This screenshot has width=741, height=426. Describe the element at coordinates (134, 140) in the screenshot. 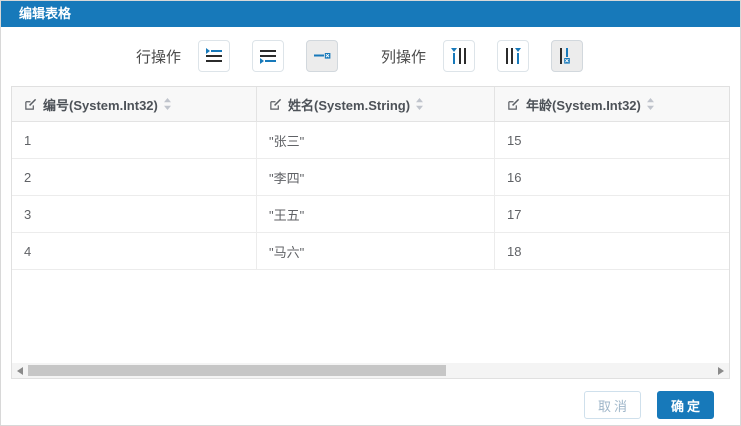

I see `cell: 1` at that location.